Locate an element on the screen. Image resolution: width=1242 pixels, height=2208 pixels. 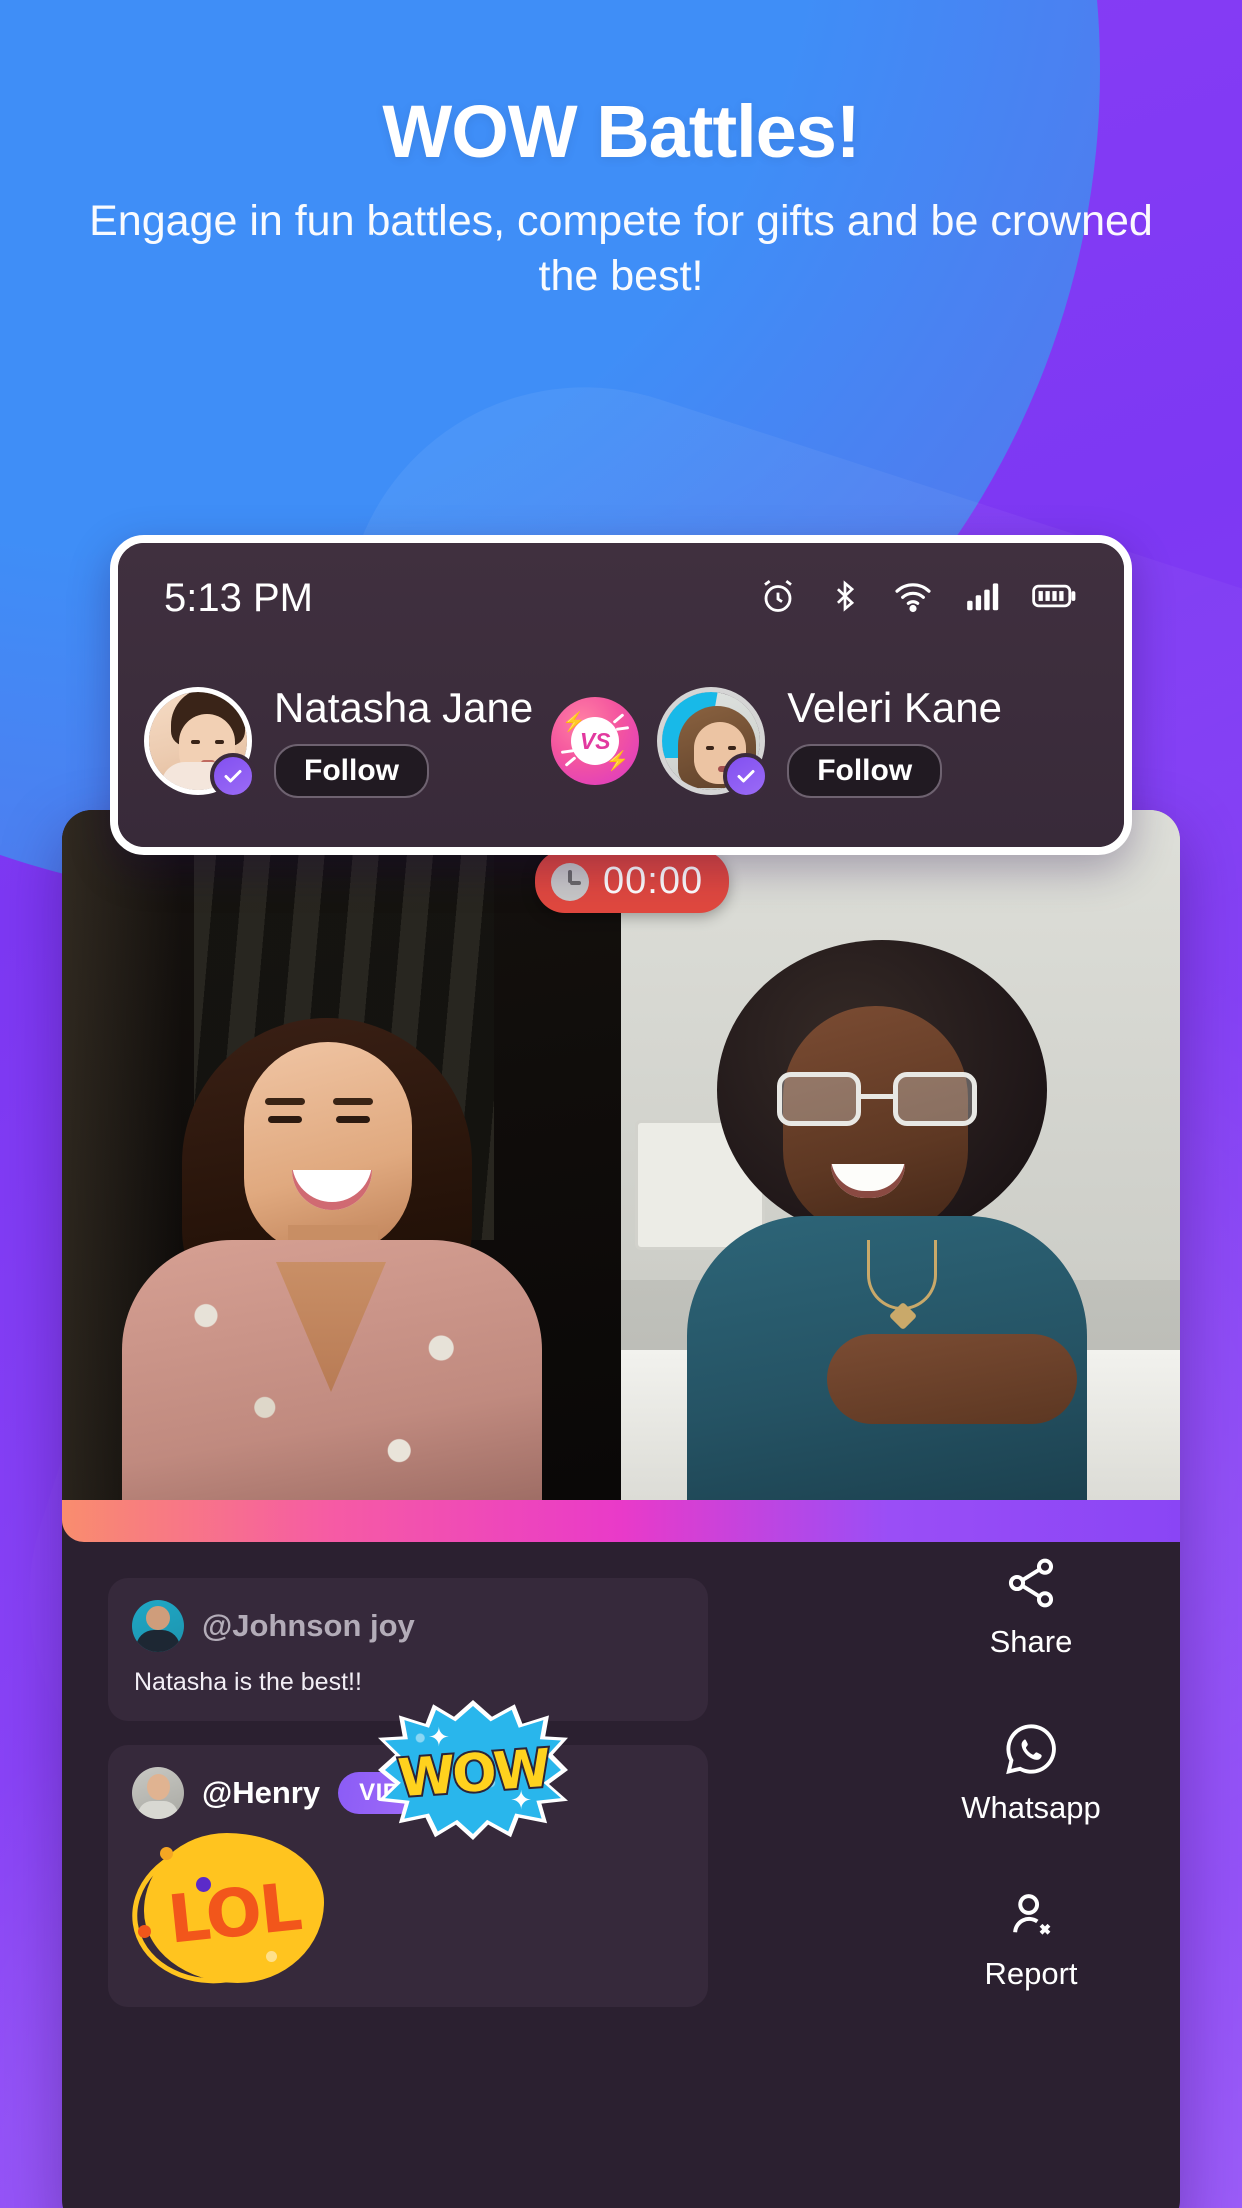
comment-text: Natasha is the best!! is located at coordinates (248, 1682).